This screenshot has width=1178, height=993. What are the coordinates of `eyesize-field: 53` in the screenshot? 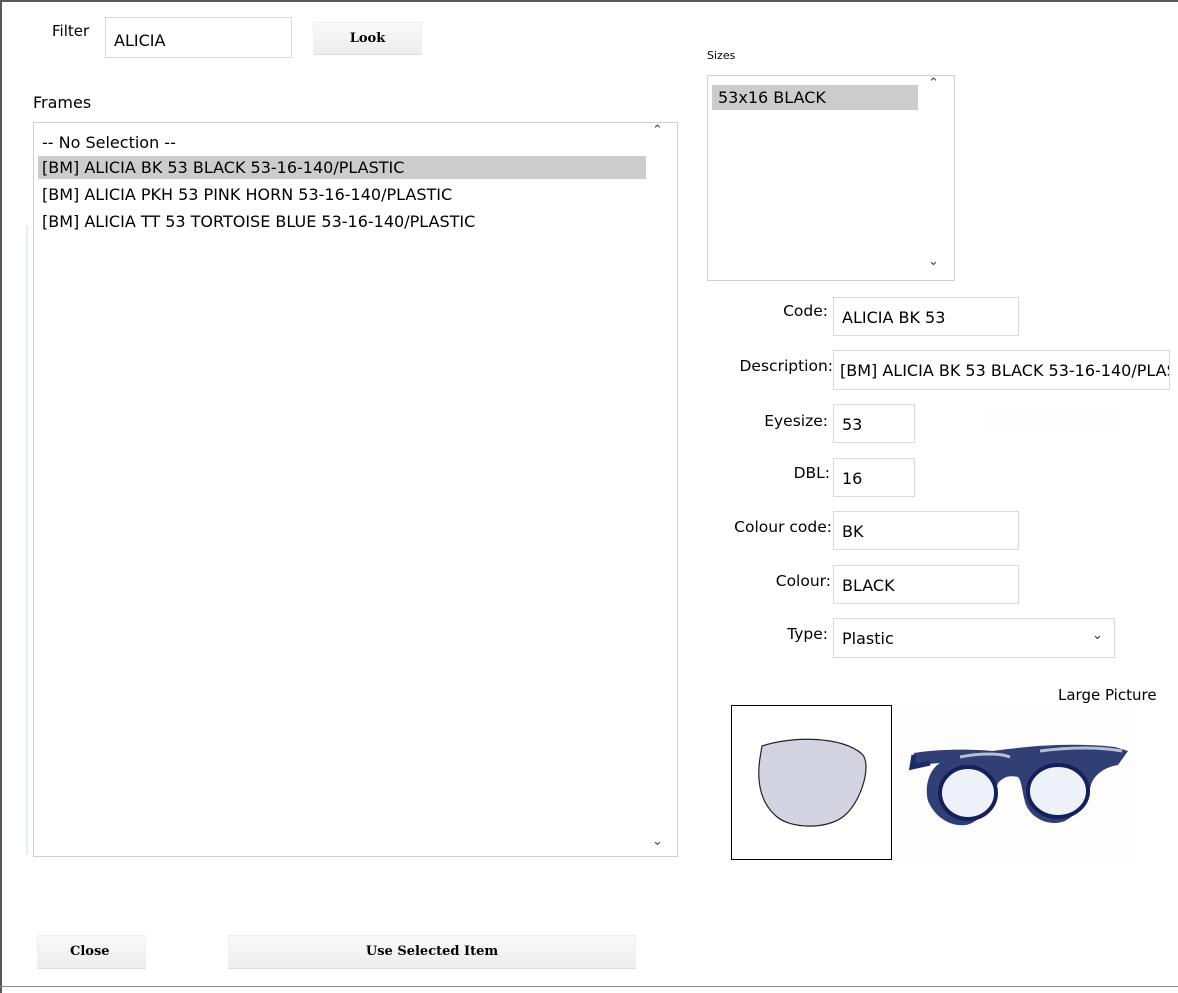 It's located at (874, 423).